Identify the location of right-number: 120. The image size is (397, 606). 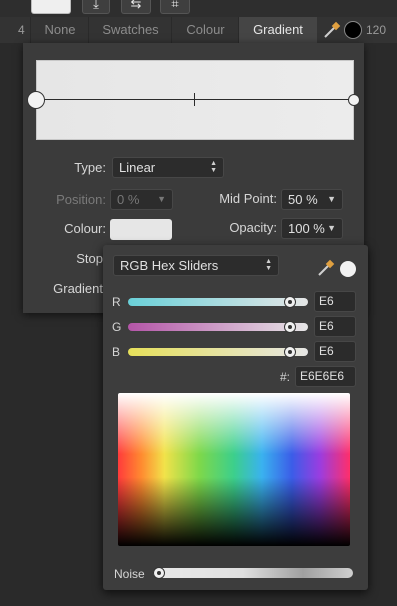
(376, 30).